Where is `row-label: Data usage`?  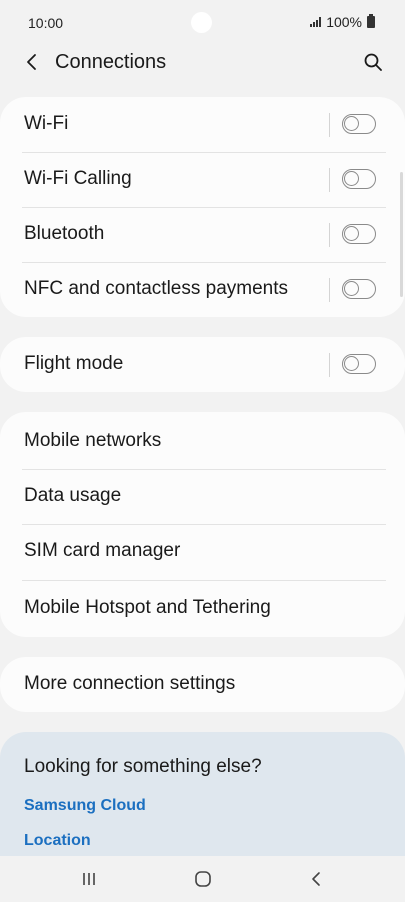
row-label: Data usage is located at coordinates (73, 495).